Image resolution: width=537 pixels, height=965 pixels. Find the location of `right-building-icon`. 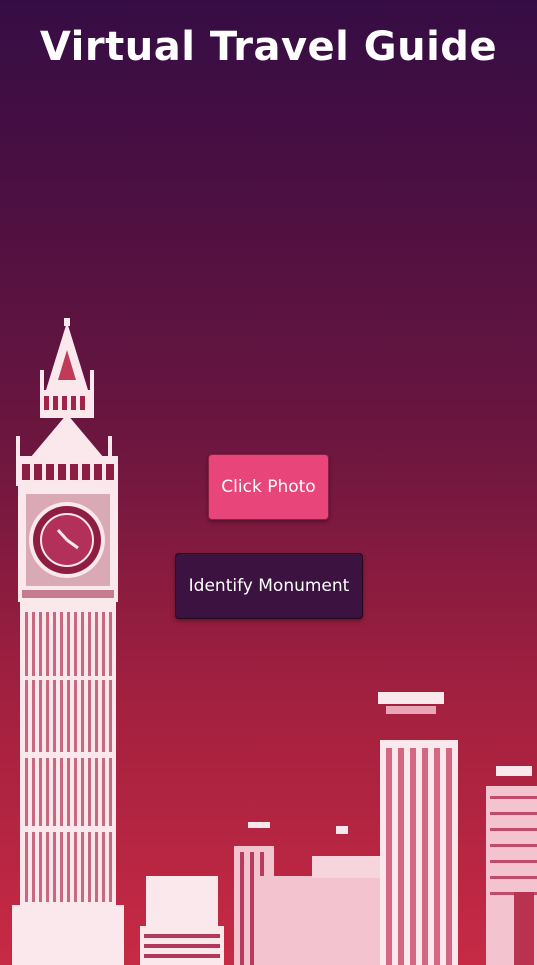

right-building-icon is located at coordinates (511, 865).